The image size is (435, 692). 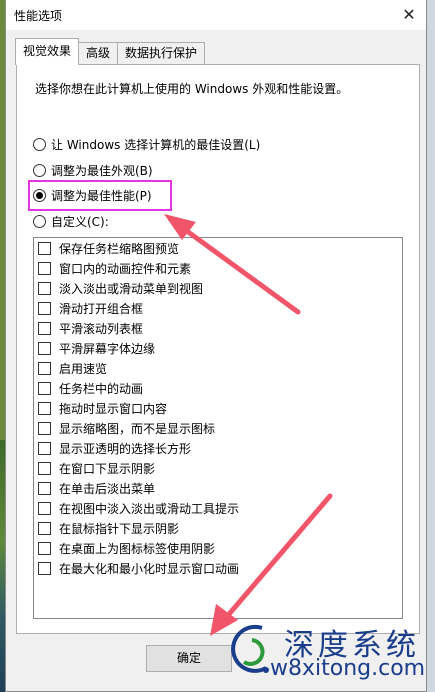 What do you see at coordinates (189, 658) in the screenshot?
I see `ok-button: 确定` at bounding box center [189, 658].